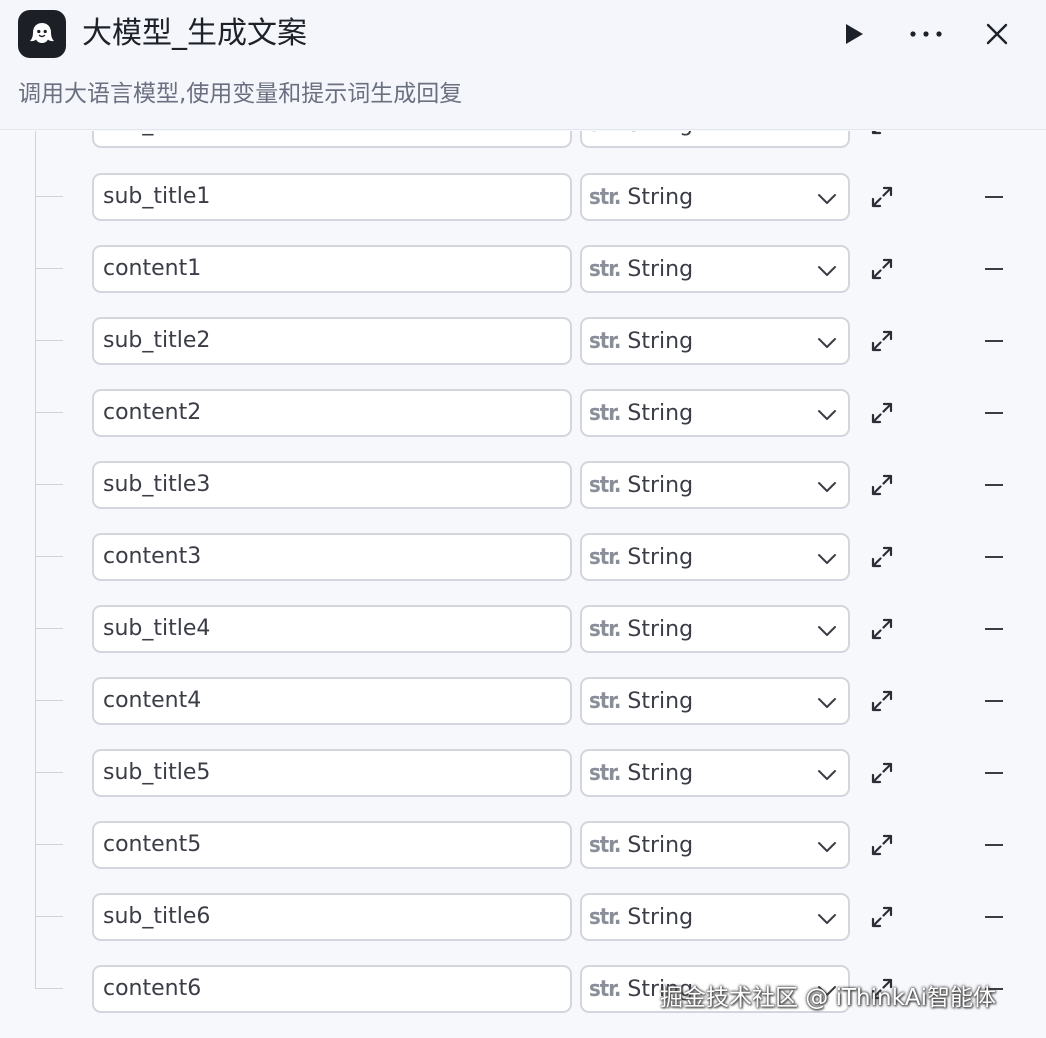 This screenshot has width=1046, height=1038. Describe the element at coordinates (332, 773) in the screenshot. I see `variable-name-input: sub_title5` at that location.